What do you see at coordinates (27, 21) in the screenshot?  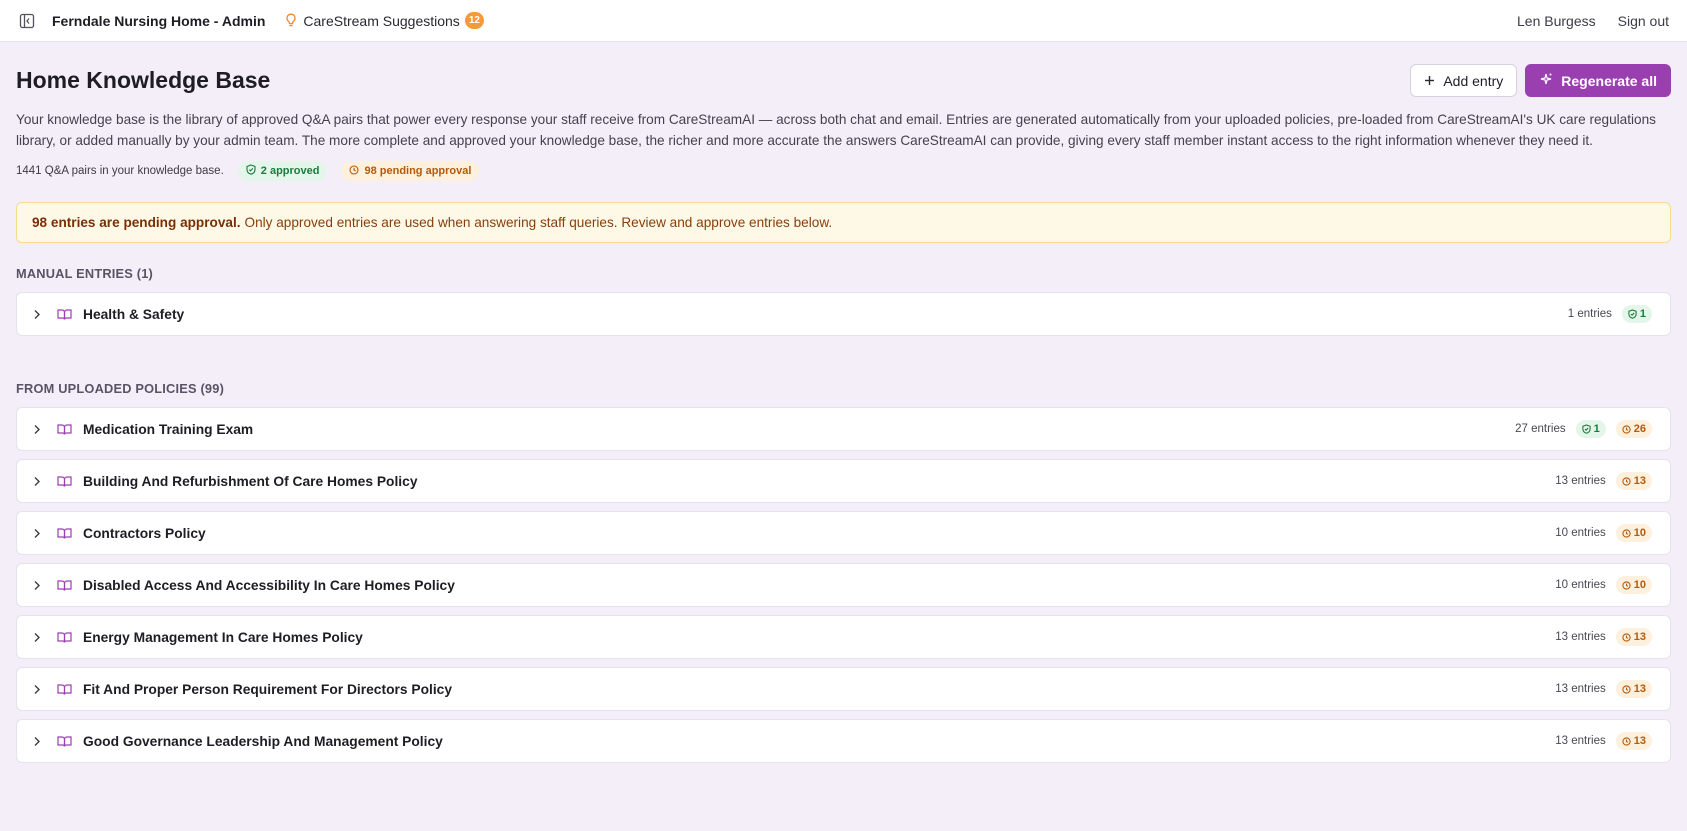 I see `sidebar-toggle-icon` at bounding box center [27, 21].